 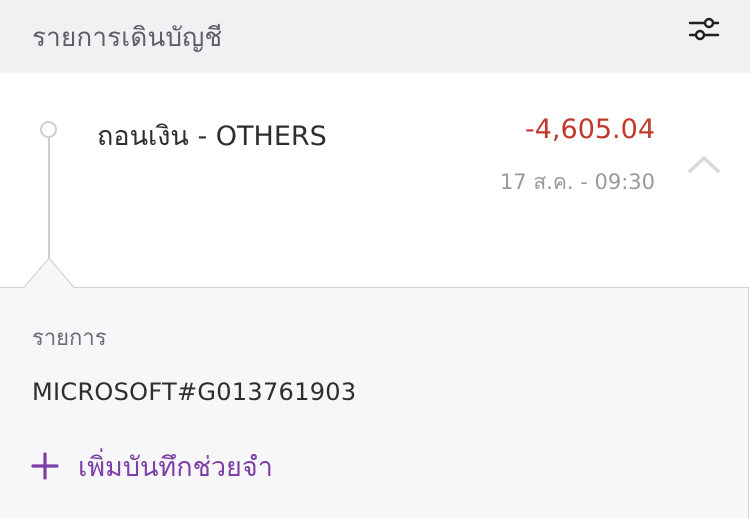 What do you see at coordinates (69, 338) in the screenshot?
I see `detail-label: รายการ` at bounding box center [69, 338].